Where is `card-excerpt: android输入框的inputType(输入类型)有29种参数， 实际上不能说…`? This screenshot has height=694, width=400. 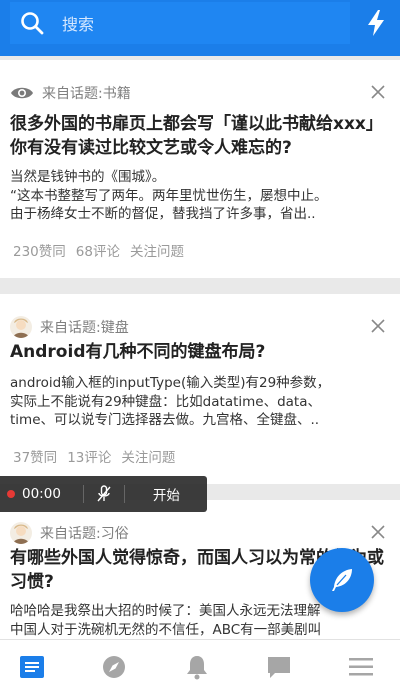
card-excerpt: android输入框的inputType(输入类型)有29种参数， 实际上不能说… is located at coordinates (199, 402).